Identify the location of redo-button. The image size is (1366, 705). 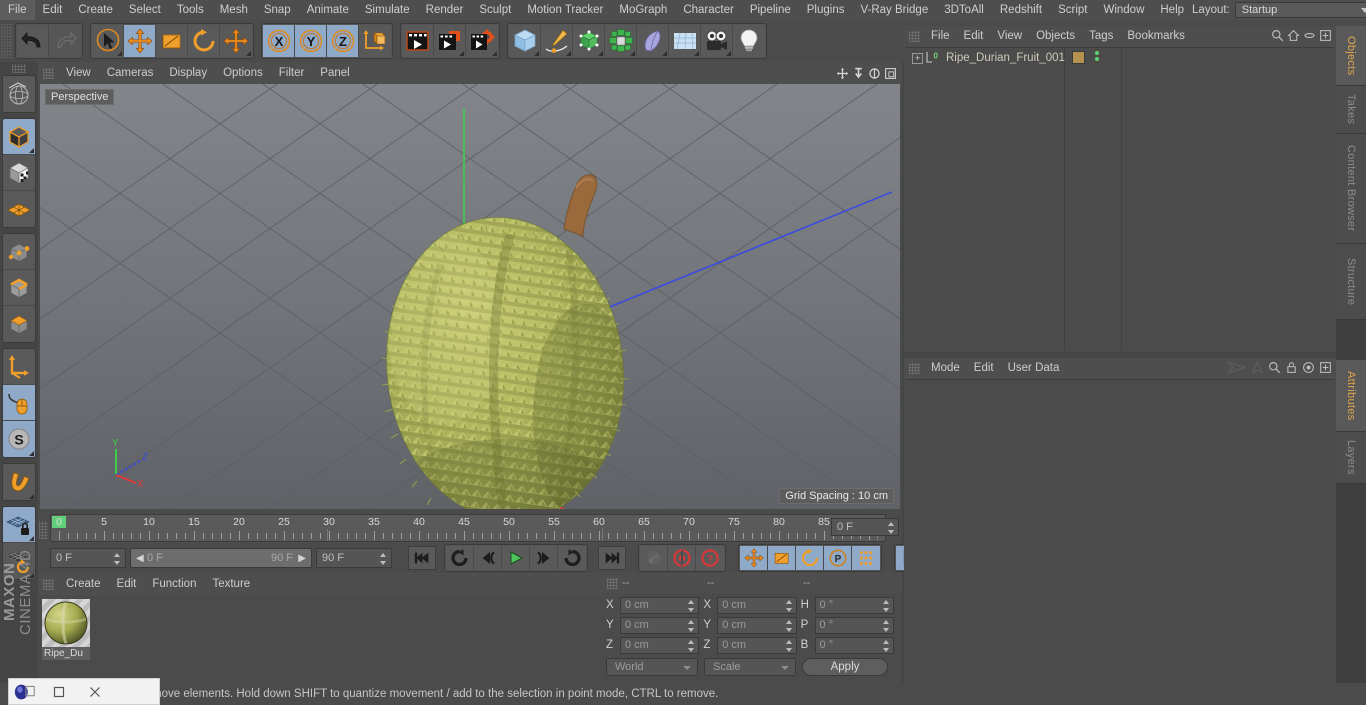
(65, 41).